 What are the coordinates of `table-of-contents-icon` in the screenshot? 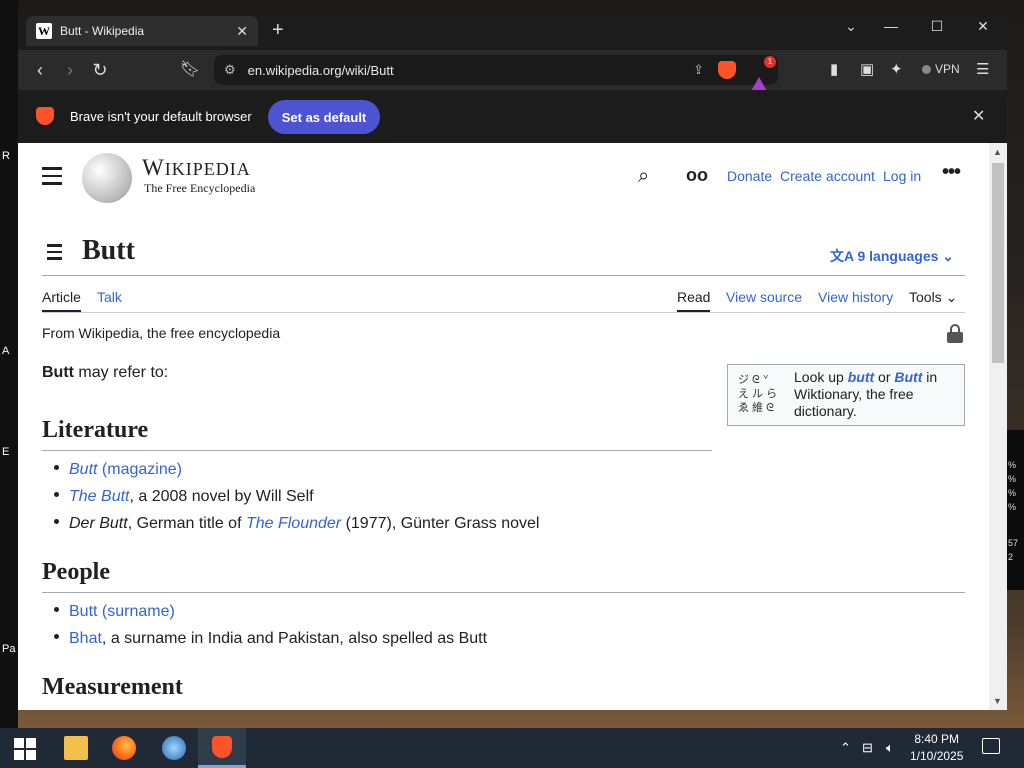 It's located at (52, 254).